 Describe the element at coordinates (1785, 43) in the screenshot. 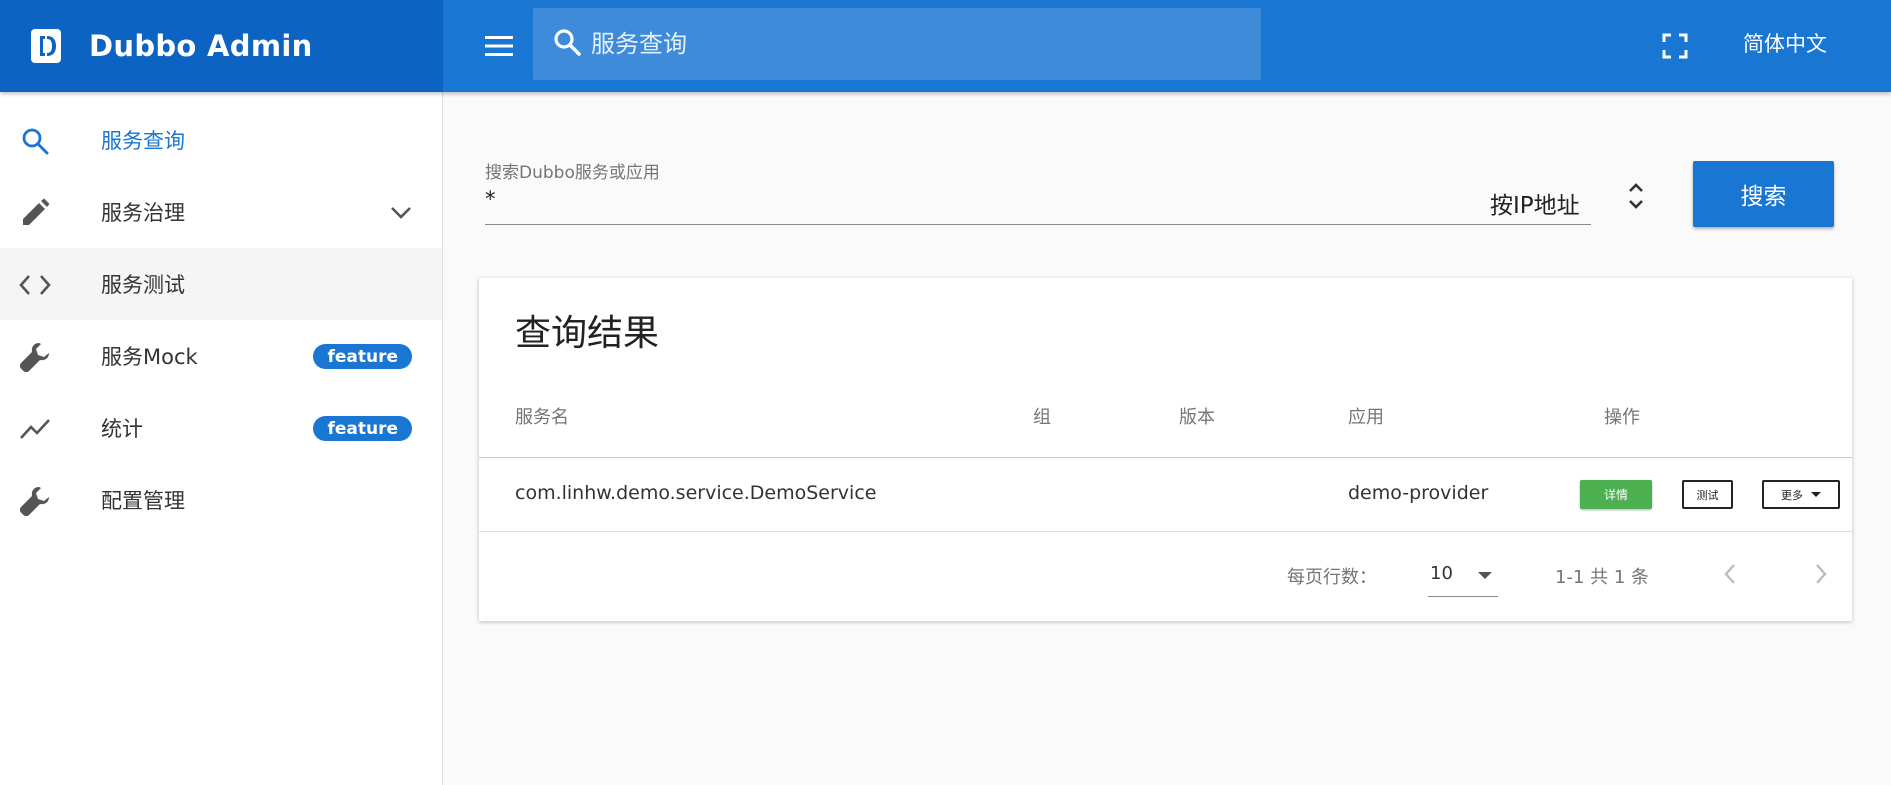

I see `language-switch-button: 简体中文` at that location.